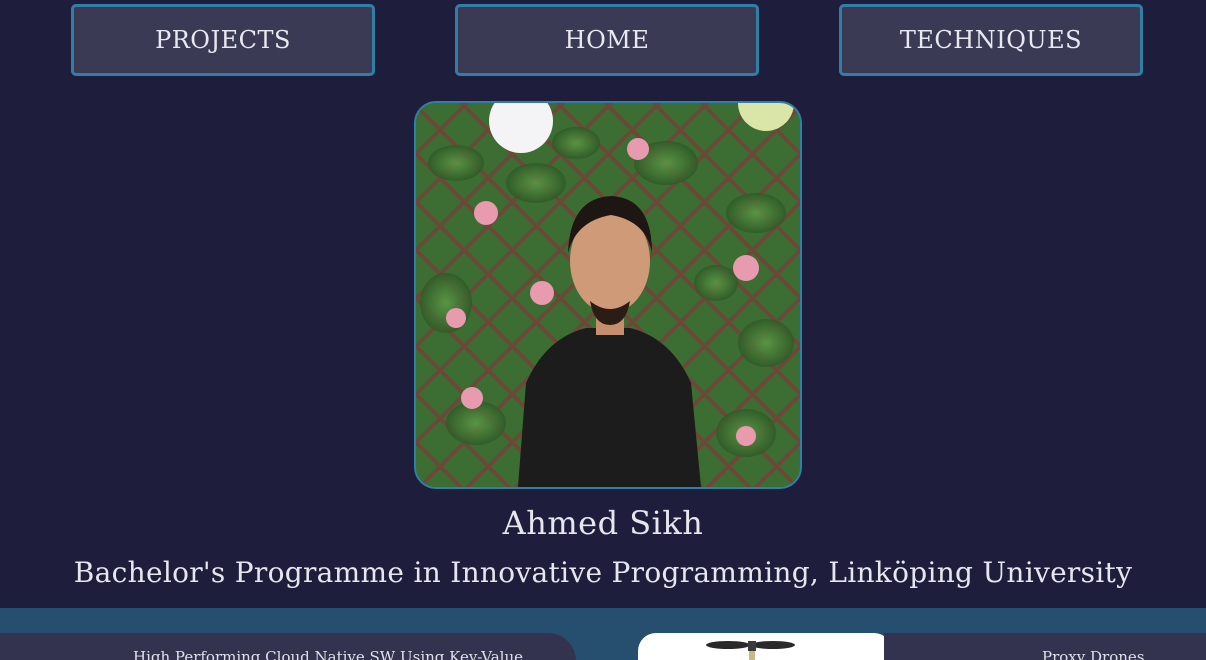 The height and width of the screenshot is (660, 1206). Describe the element at coordinates (1045, 646) in the screenshot. I see `project-card: Proxy Drones` at that location.